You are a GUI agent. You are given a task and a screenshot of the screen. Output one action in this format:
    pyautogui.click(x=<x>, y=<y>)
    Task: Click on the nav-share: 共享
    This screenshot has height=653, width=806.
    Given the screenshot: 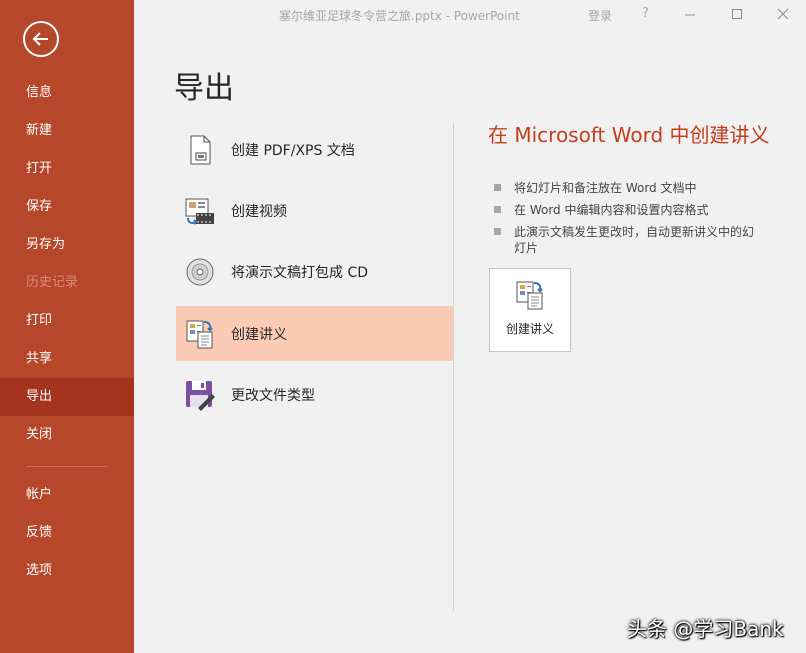 What is the action you would take?
    pyautogui.click(x=67, y=359)
    